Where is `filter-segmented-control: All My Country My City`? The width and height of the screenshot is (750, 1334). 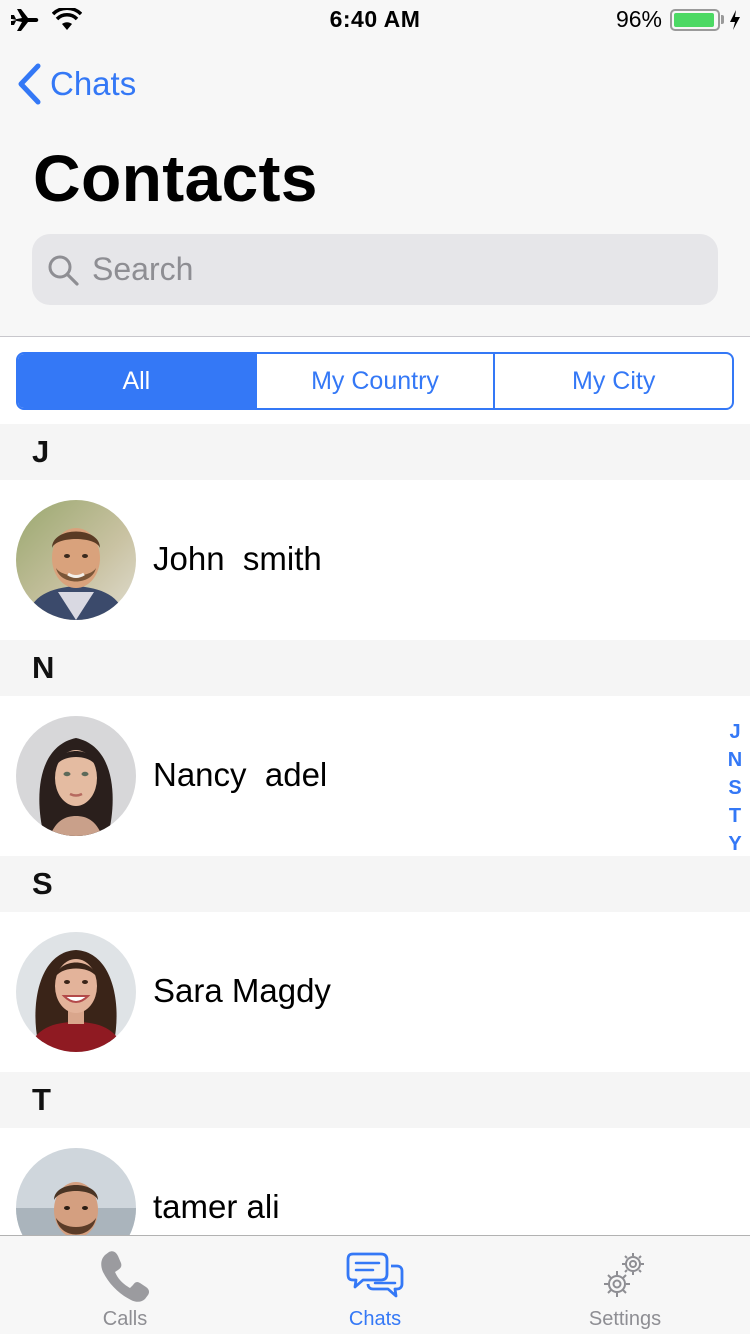 filter-segmented-control: All My Country My City is located at coordinates (375, 381).